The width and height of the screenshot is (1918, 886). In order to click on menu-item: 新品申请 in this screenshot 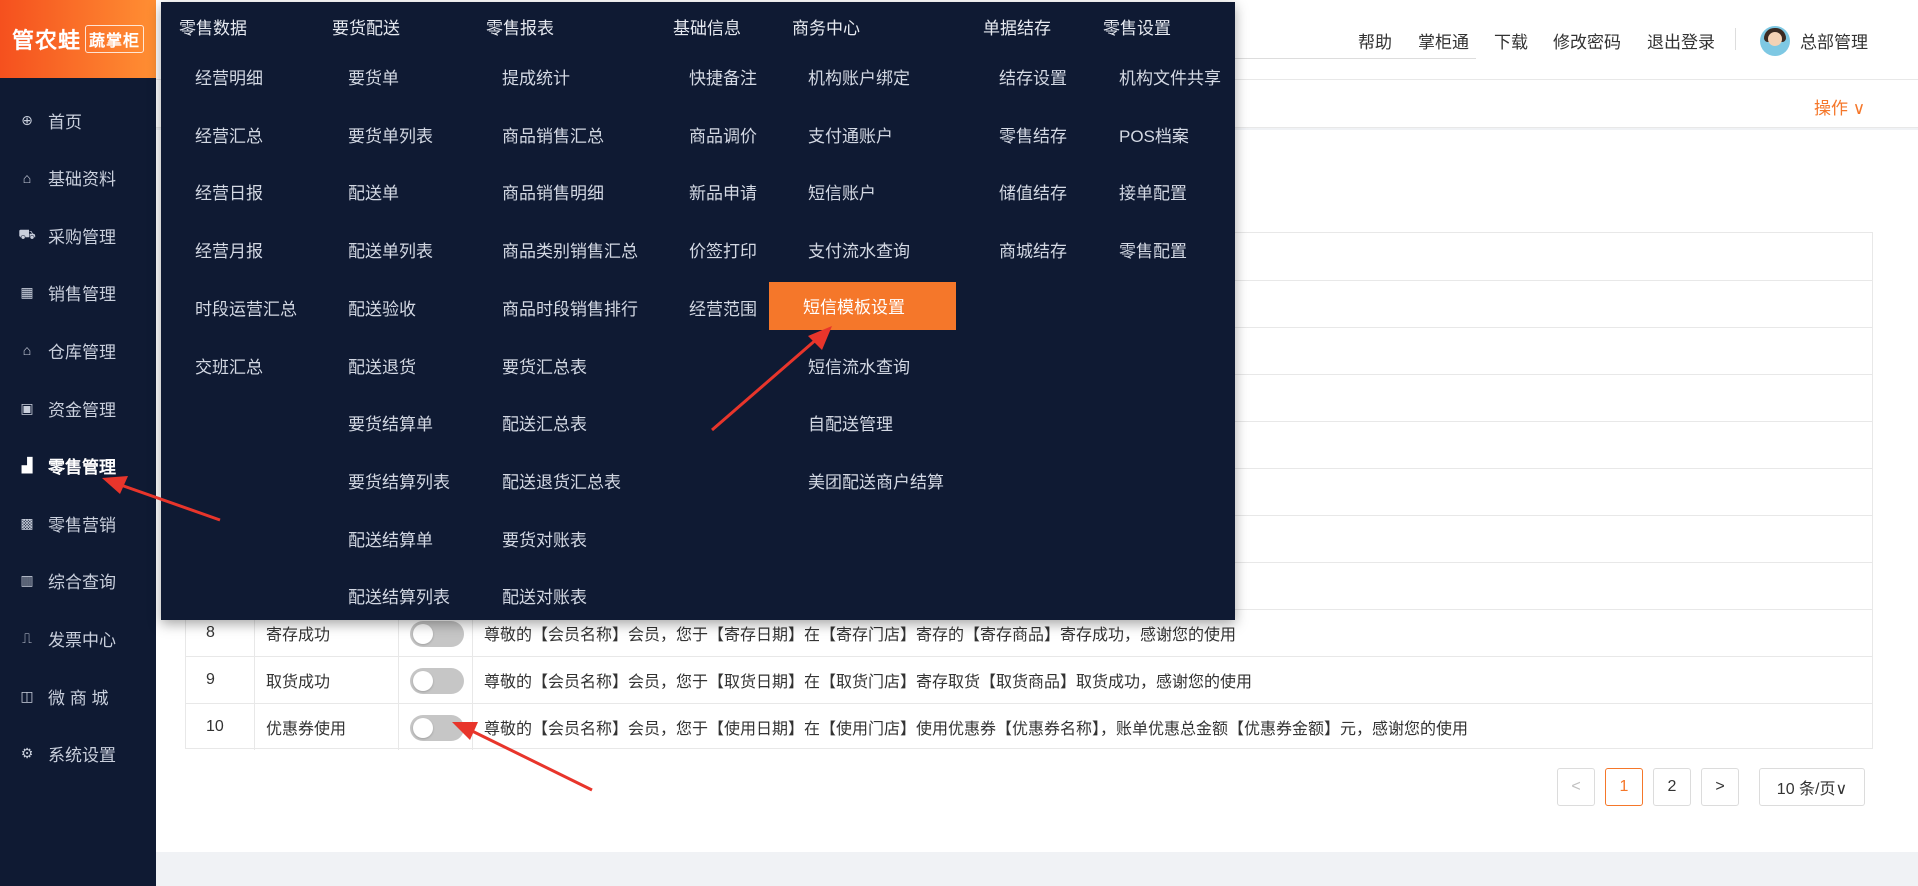, I will do `click(723, 191)`.